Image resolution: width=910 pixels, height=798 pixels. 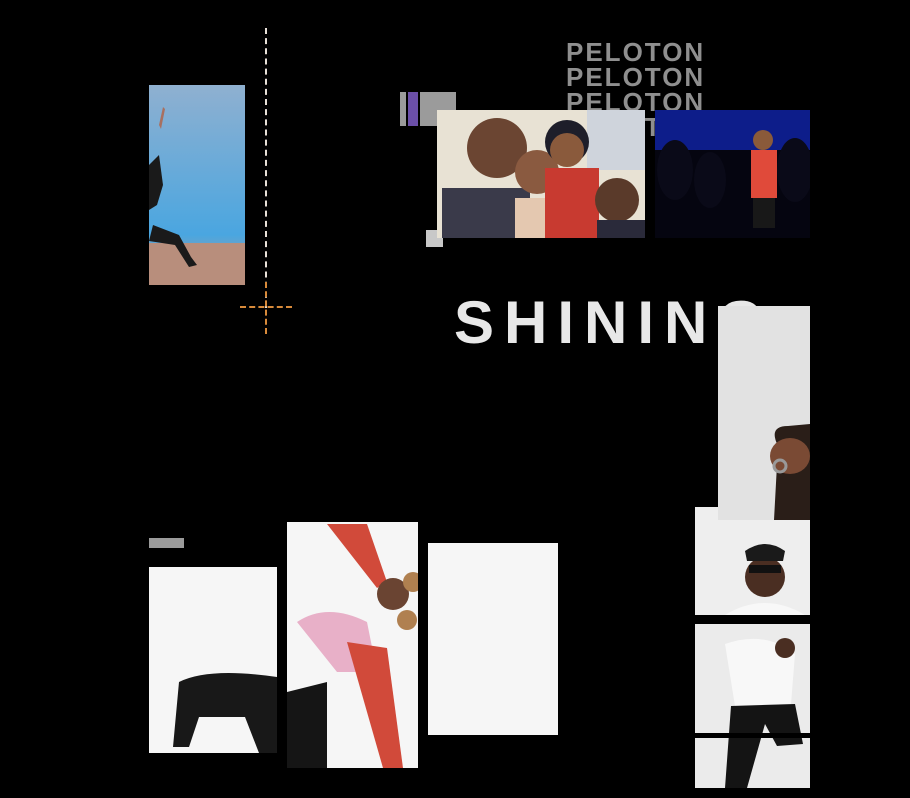 What do you see at coordinates (493, 639) in the screenshot?
I see `blank-white-panel` at bounding box center [493, 639].